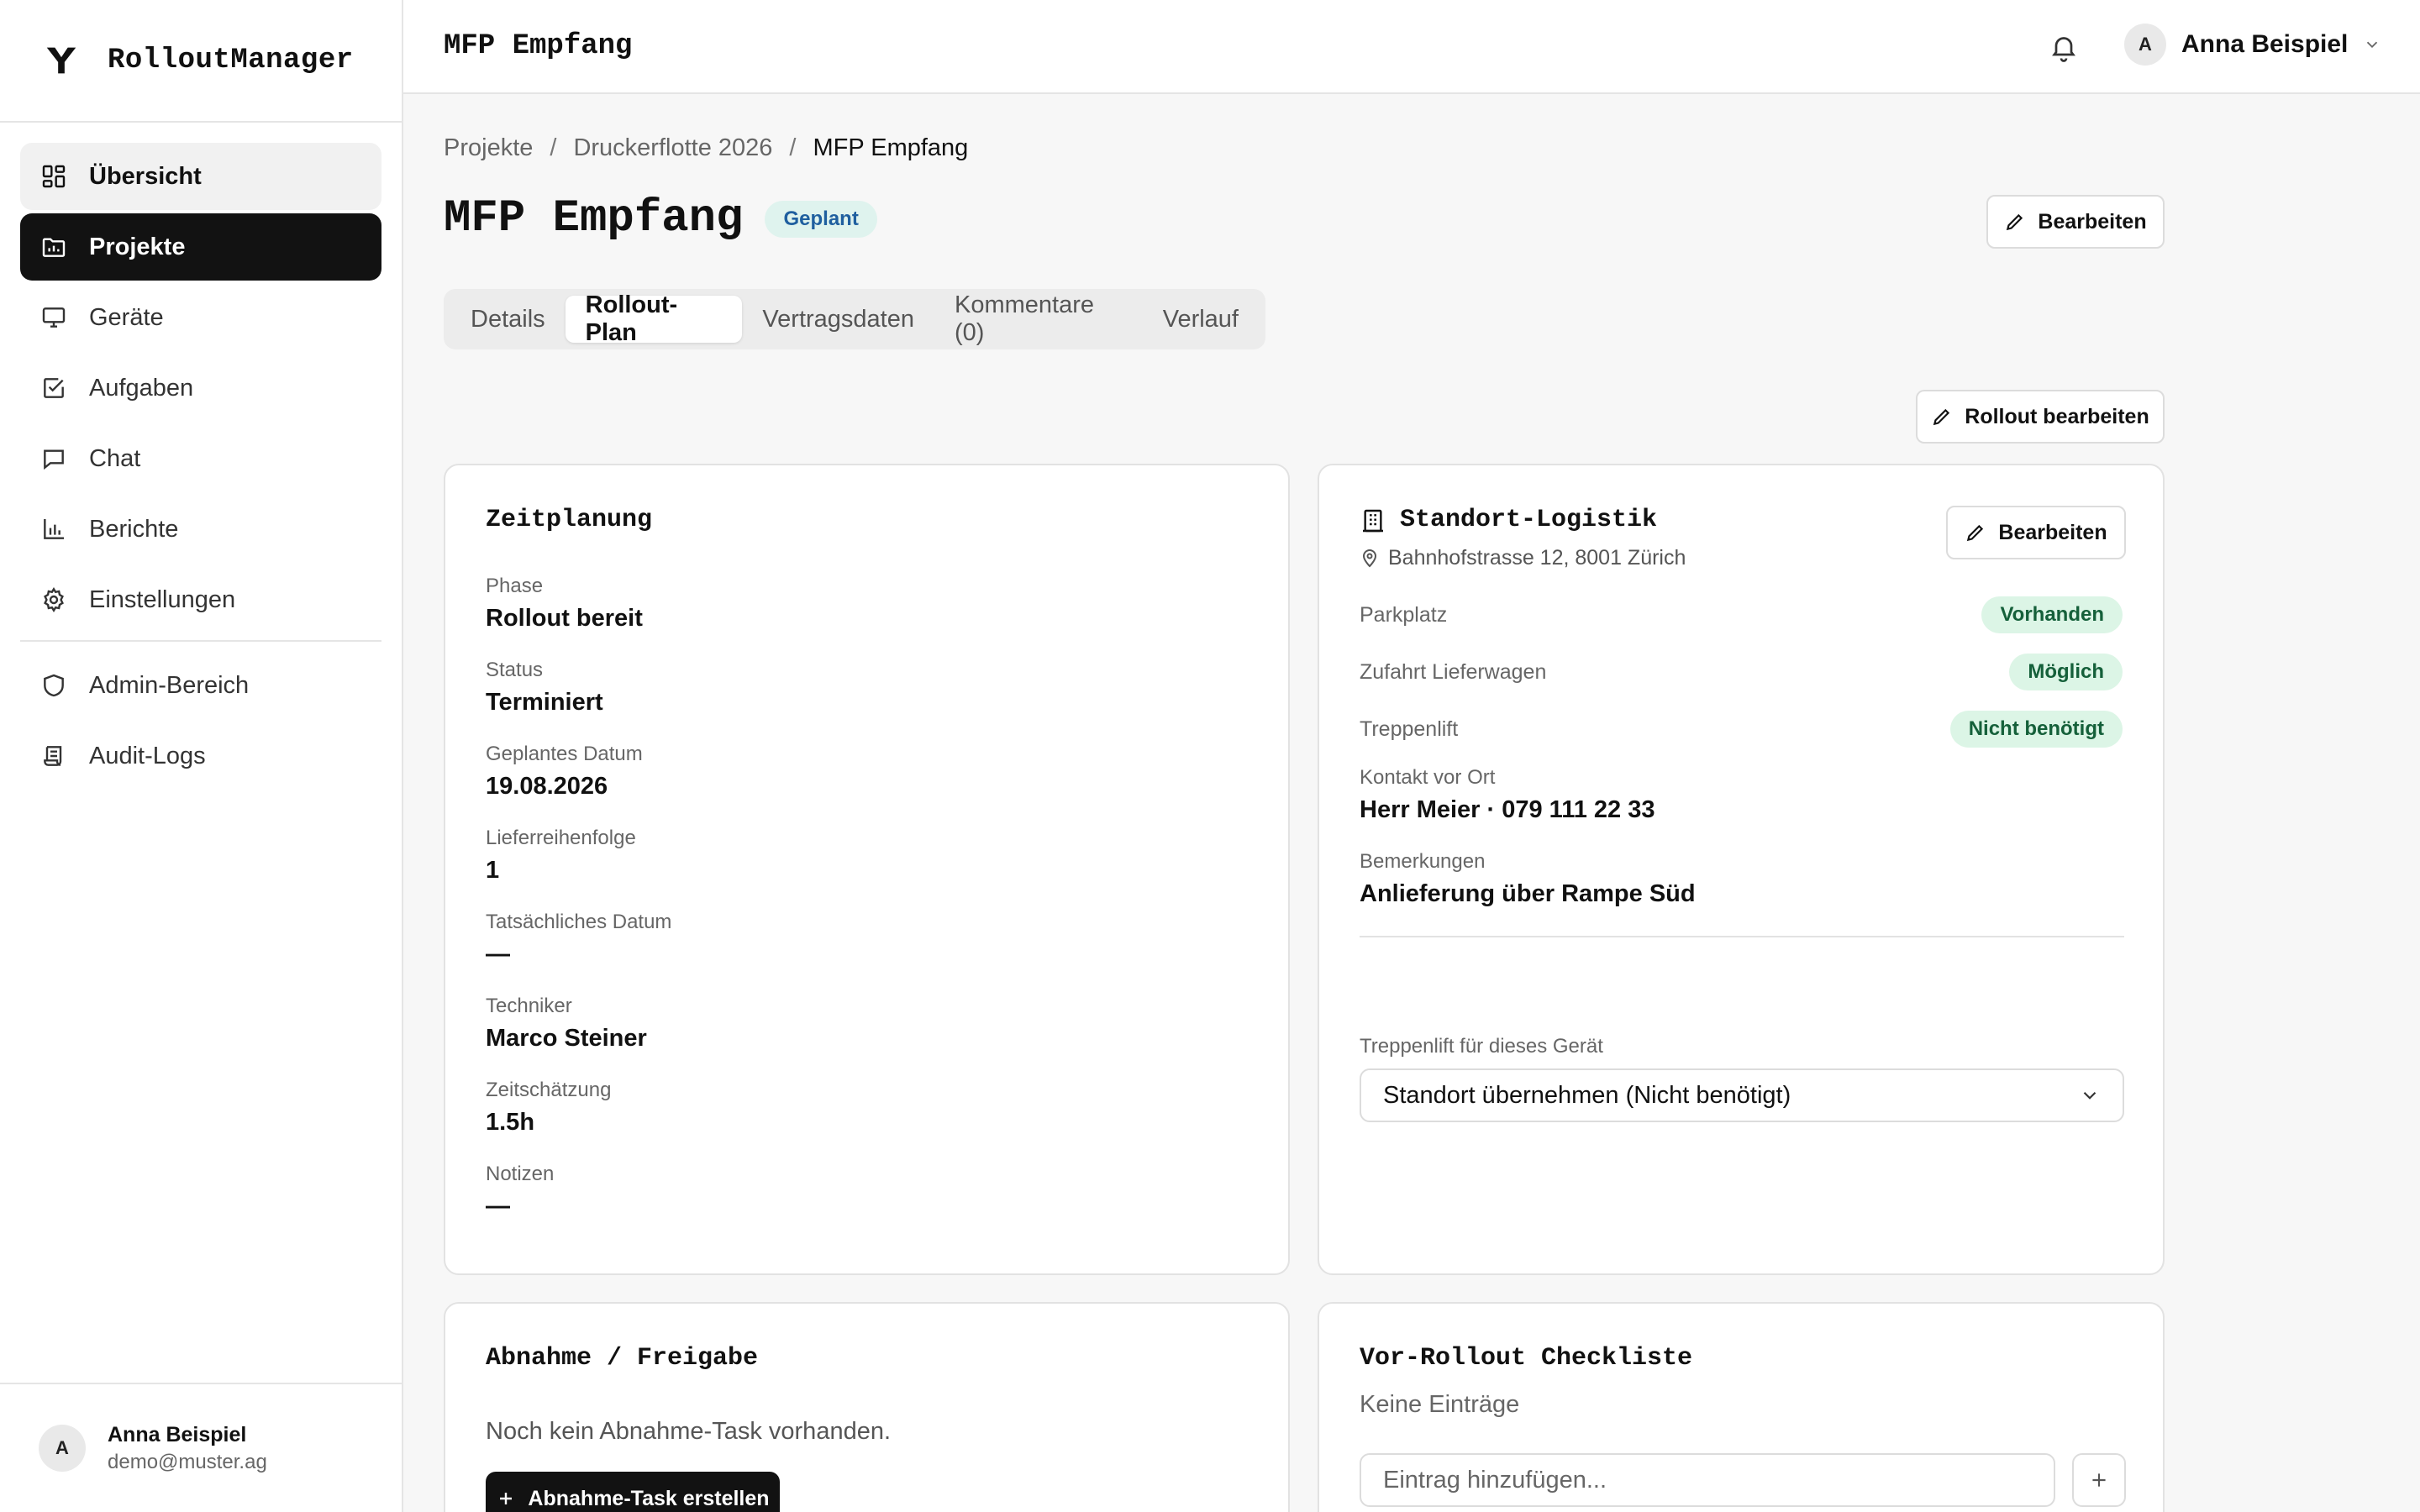 This screenshot has height=1512, width=2420. Describe the element at coordinates (633, 1492) in the screenshot. I see `create-abnahme-task-button: Abnahme-Task erstellen` at that location.